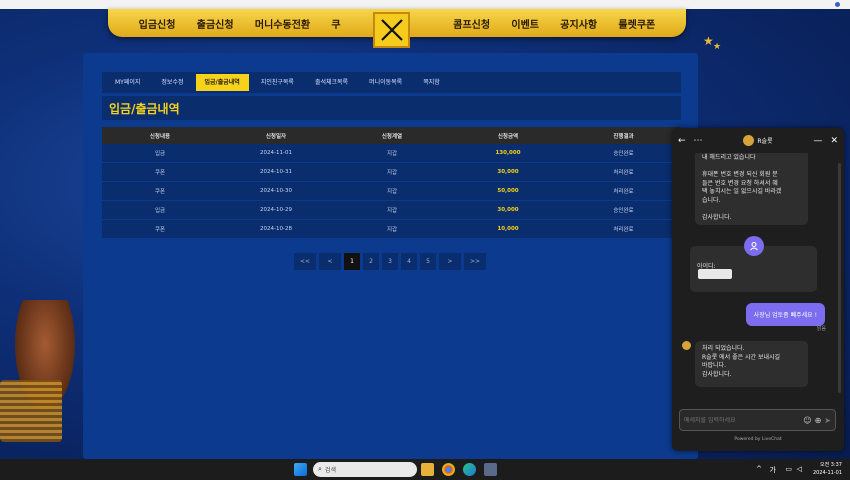  Describe the element at coordinates (157, 23) in the screenshot. I see `menu-deposit: 입금신청` at that location.